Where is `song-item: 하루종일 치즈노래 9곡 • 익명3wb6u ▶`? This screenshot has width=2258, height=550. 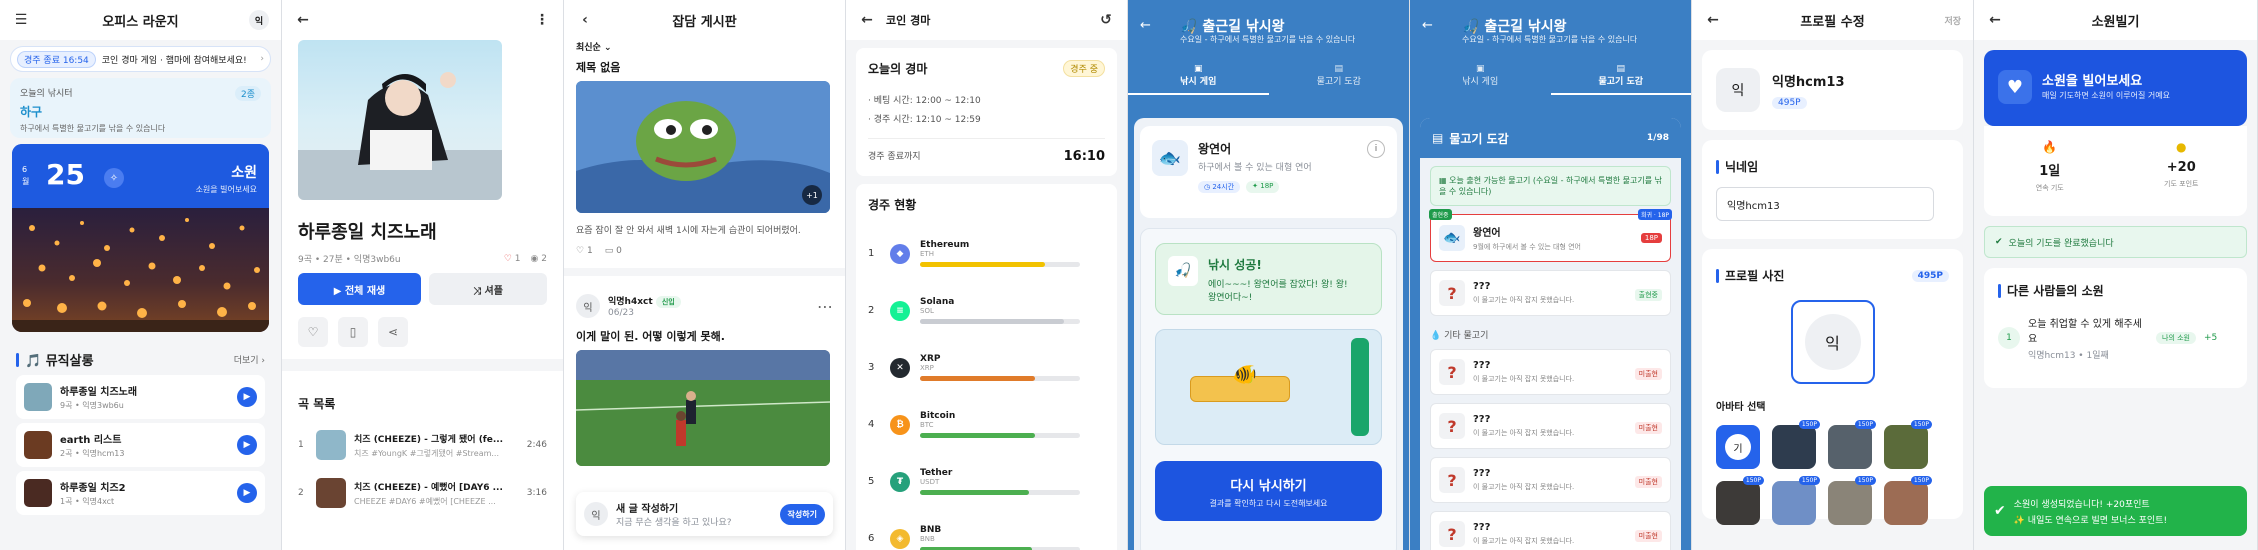
song-item: 하루종일 치즈노래 9곡 • 익명3wb6u ▶ is located at coordinates (140, 397).